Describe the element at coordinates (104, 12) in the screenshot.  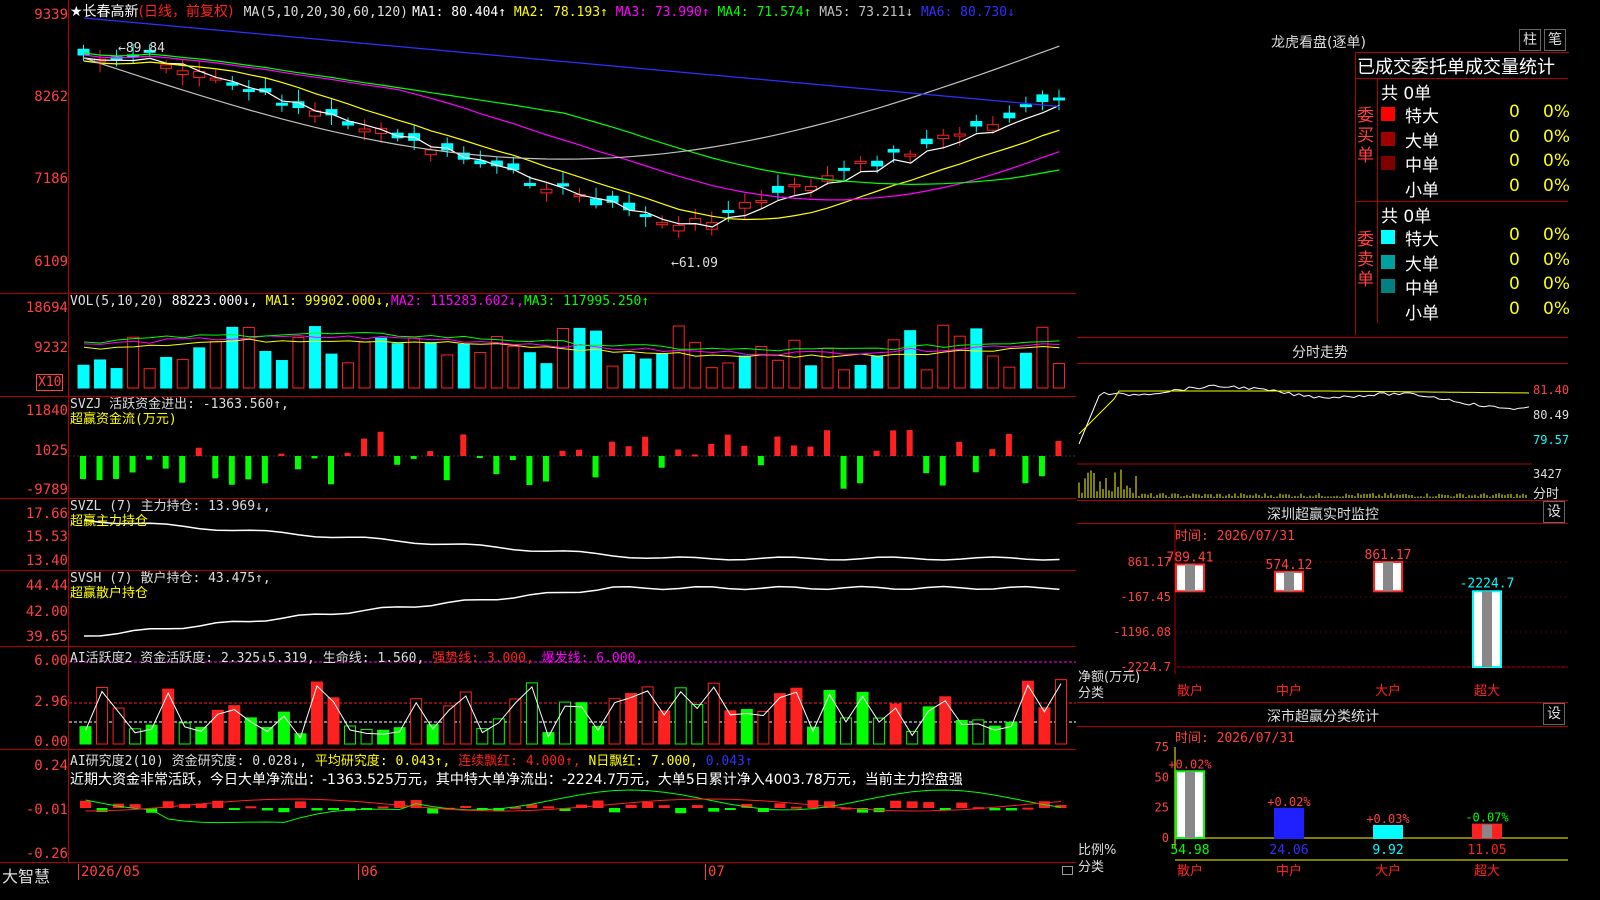
I see `stock-title: ★长春高新` at that location.